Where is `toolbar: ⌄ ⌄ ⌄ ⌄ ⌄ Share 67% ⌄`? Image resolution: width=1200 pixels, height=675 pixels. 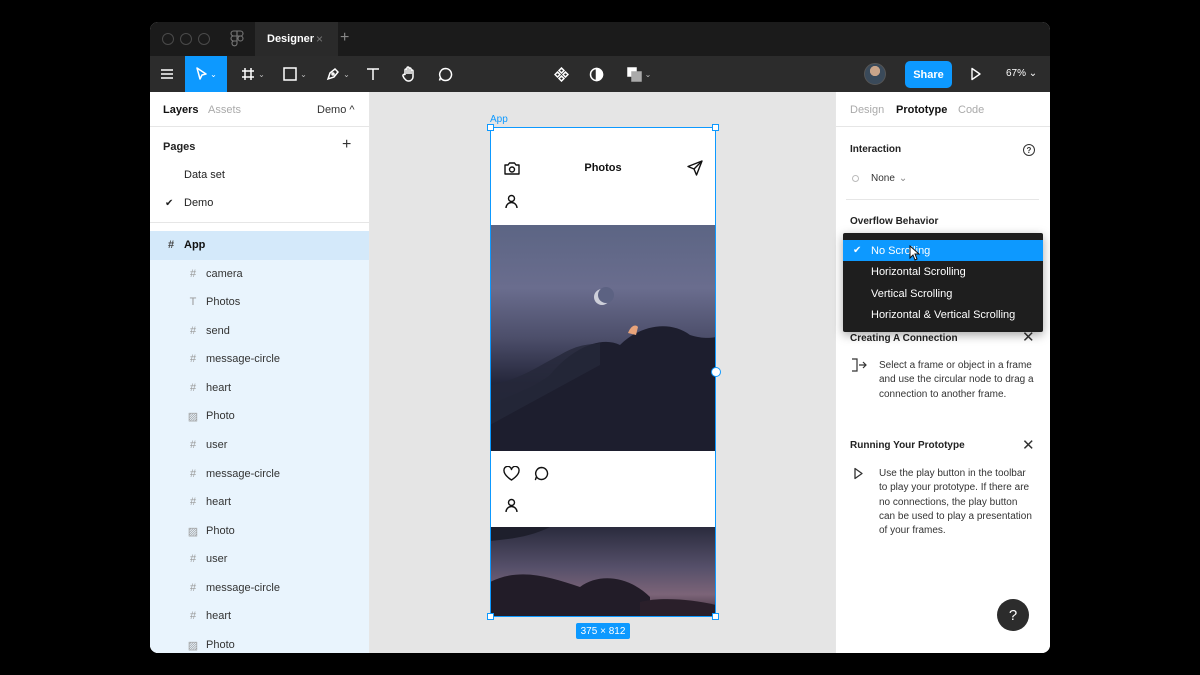
toolbar: ⌄ ⌄ ⌄ ⌄ ⌄ Share 67% ⌄ is located at coordinates (600, 74).